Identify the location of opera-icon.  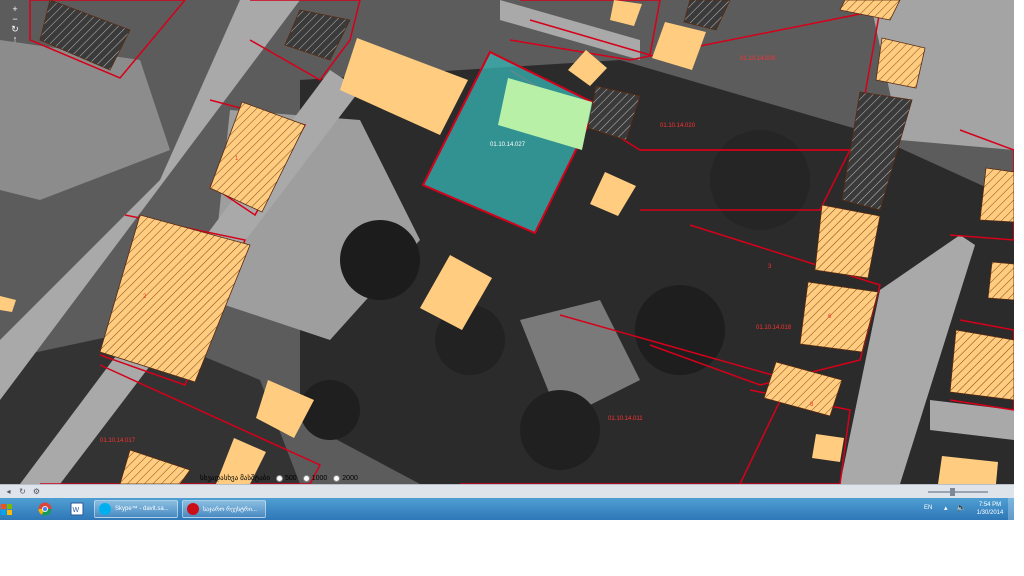
(193, 509).